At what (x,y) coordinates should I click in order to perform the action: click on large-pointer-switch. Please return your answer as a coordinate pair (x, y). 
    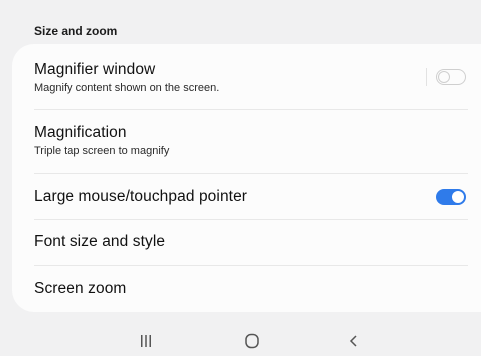
    Looking at the image, I should click on (451, 197).